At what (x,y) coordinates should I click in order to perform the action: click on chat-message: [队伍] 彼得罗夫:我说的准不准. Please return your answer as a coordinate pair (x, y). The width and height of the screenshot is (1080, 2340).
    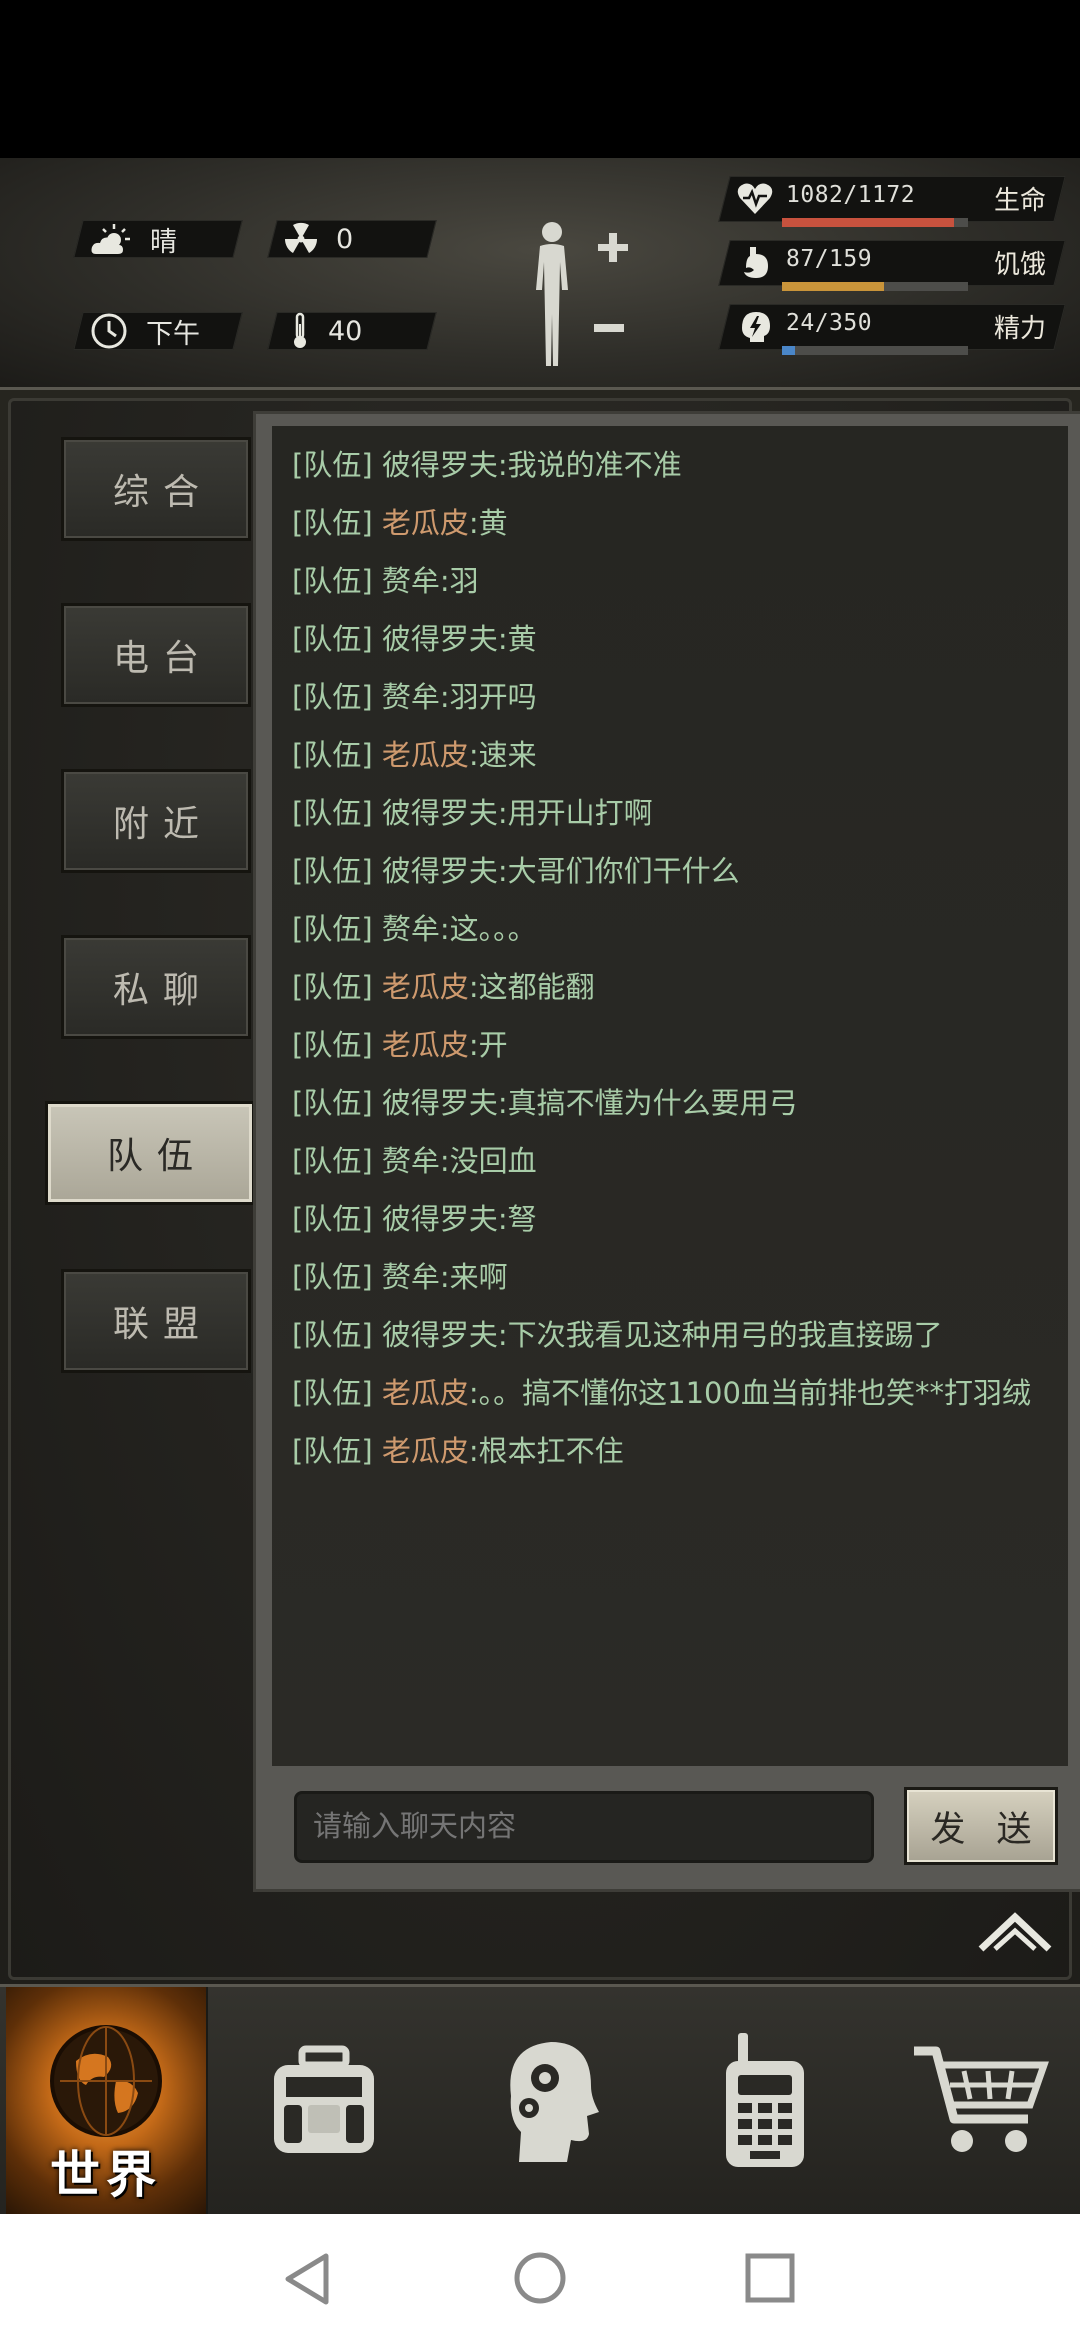
    Looking at the image, I should click on (487, 465).